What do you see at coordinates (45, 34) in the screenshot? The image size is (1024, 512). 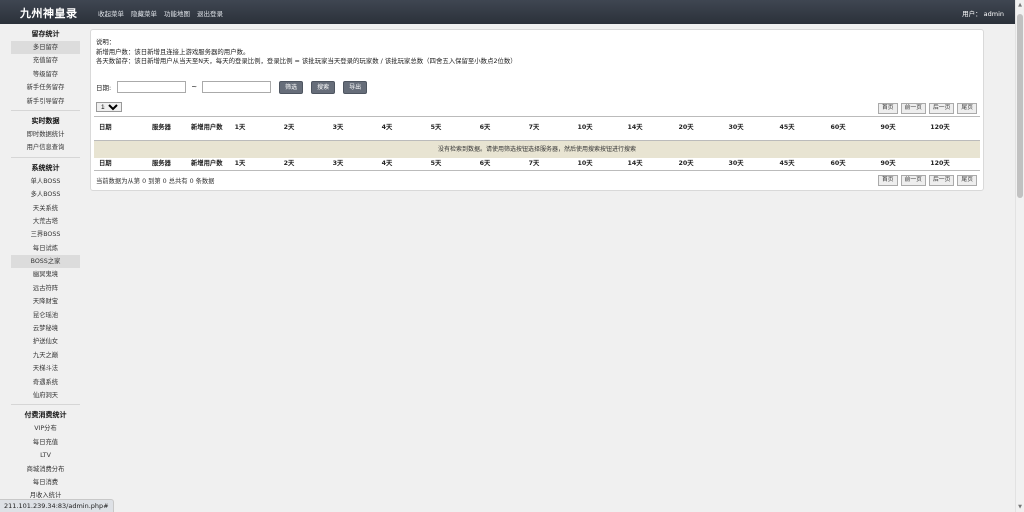 I see `sidebar-section-title: 留存统计` at bounding box center [45, 34].